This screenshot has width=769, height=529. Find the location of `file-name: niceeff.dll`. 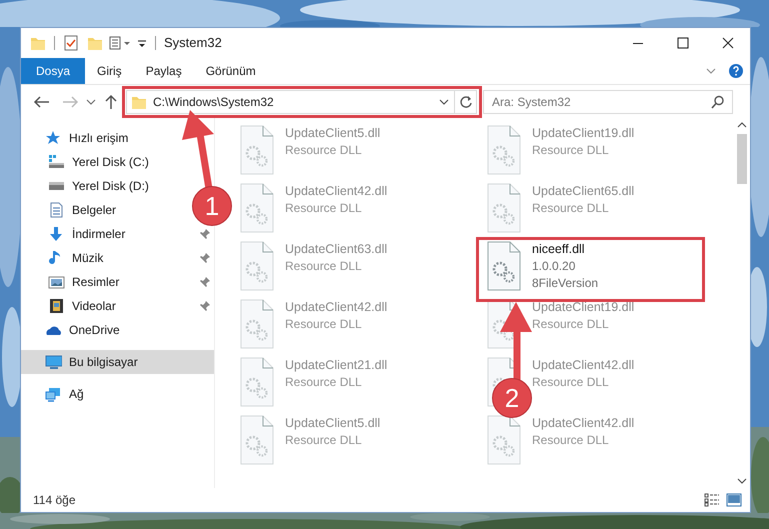

file-name: niceeff.dll is located at coordinates (559, 249).